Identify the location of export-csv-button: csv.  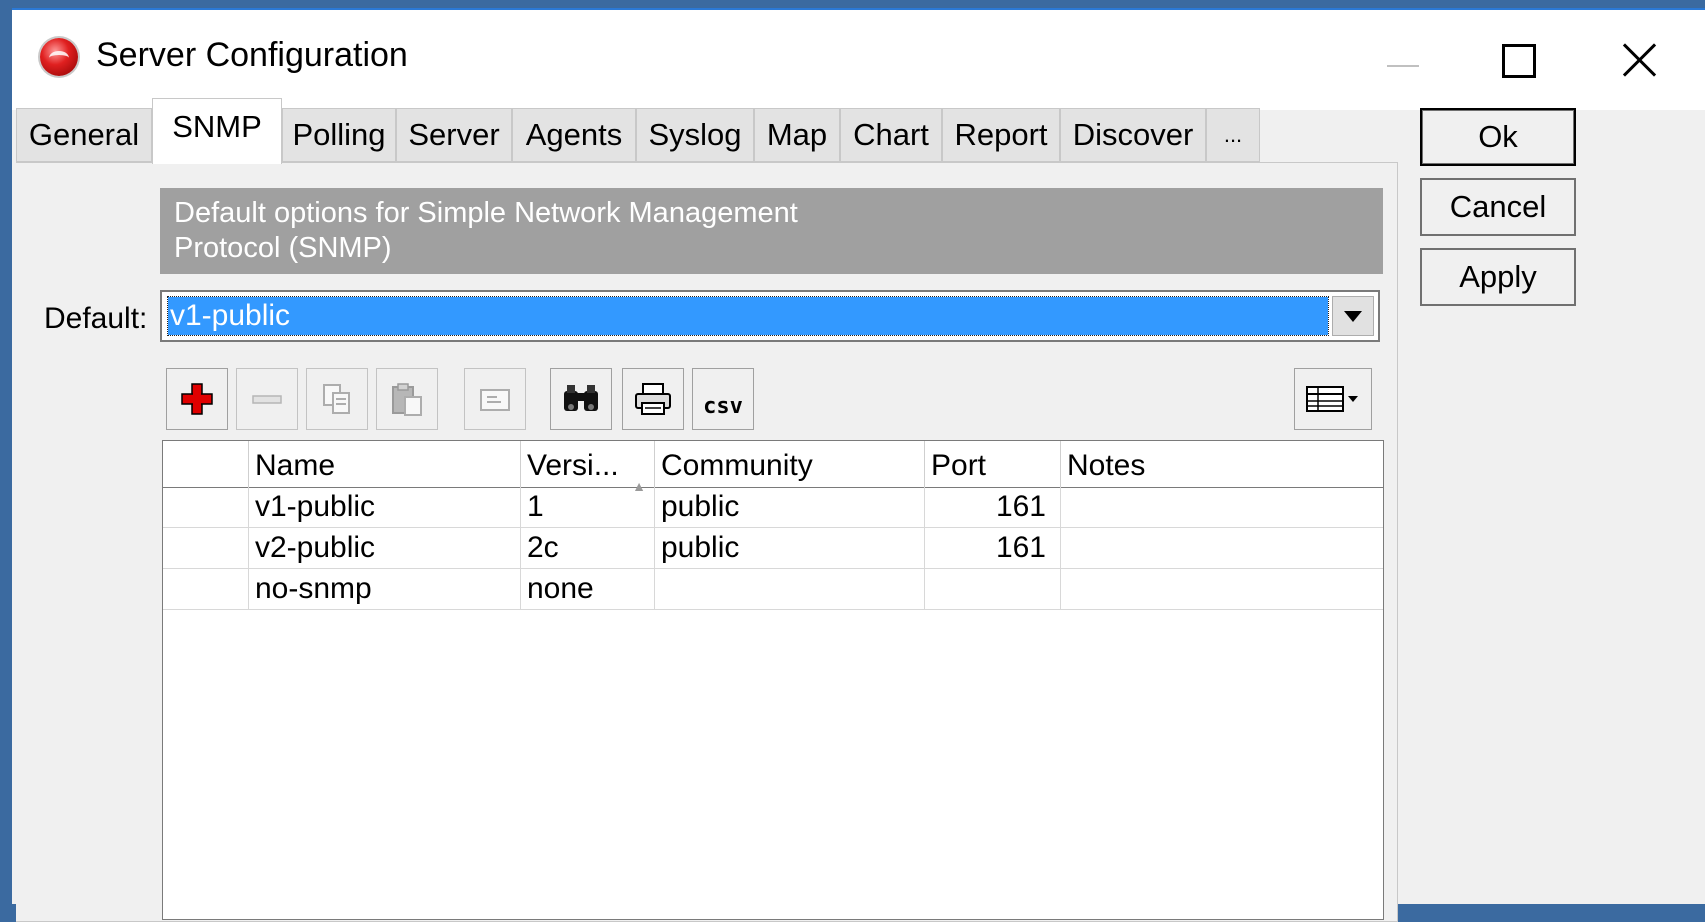
(723, 399).